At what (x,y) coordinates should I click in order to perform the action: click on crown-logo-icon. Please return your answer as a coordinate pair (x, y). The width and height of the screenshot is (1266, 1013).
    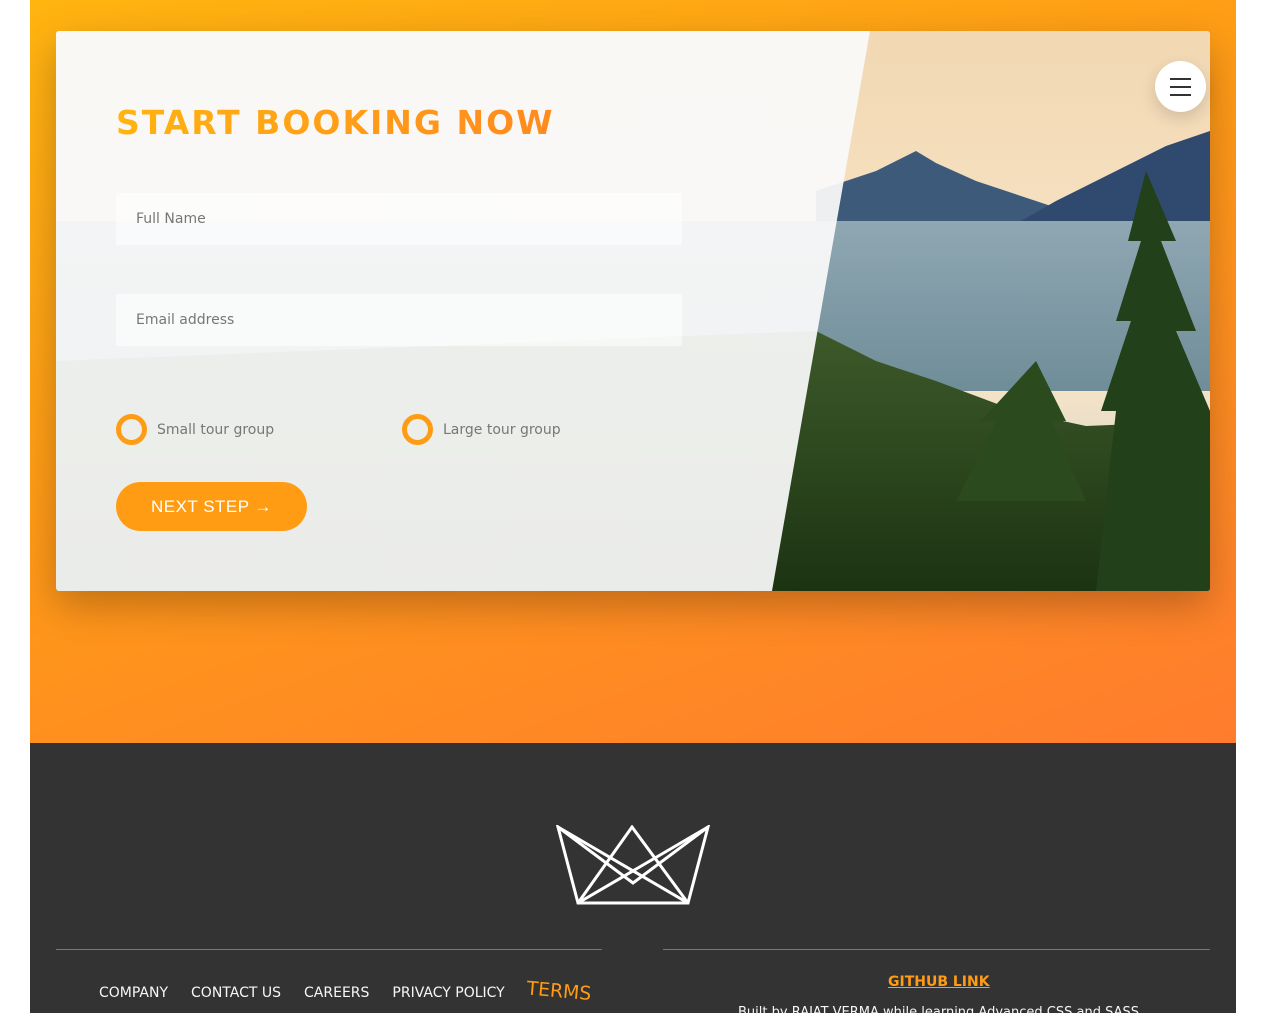
    Looking at the image, I should click on (633, 867).